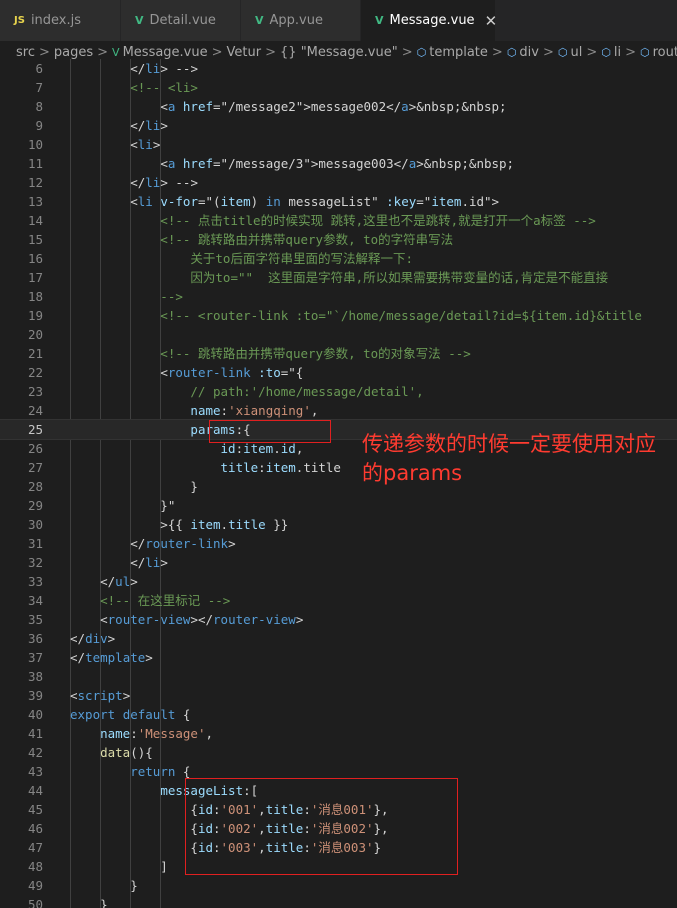 The height and width of the screenshot is (908, 677). Describe the element at coordinates (339, 52) in the screenshot. I see `breadcrumb-item-module: {} "Message.vue"` at that location.